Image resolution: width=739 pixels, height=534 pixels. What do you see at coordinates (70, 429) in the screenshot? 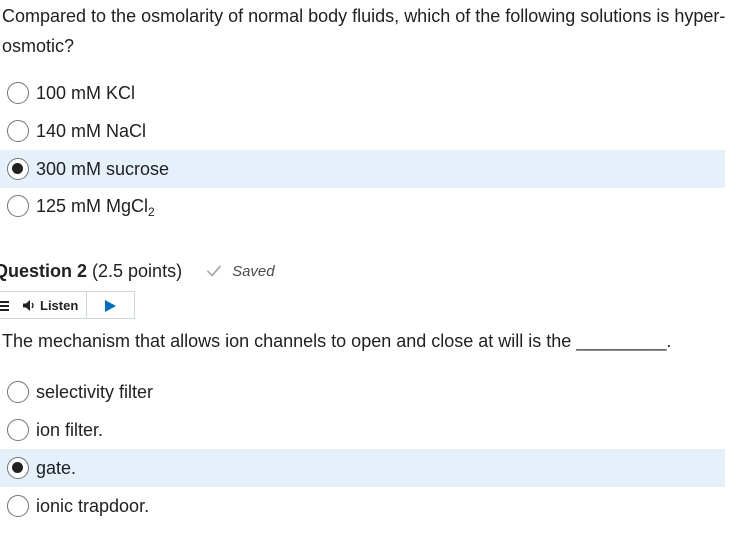
I see `option-label: ion filter.` at bounding box center [70, 429].